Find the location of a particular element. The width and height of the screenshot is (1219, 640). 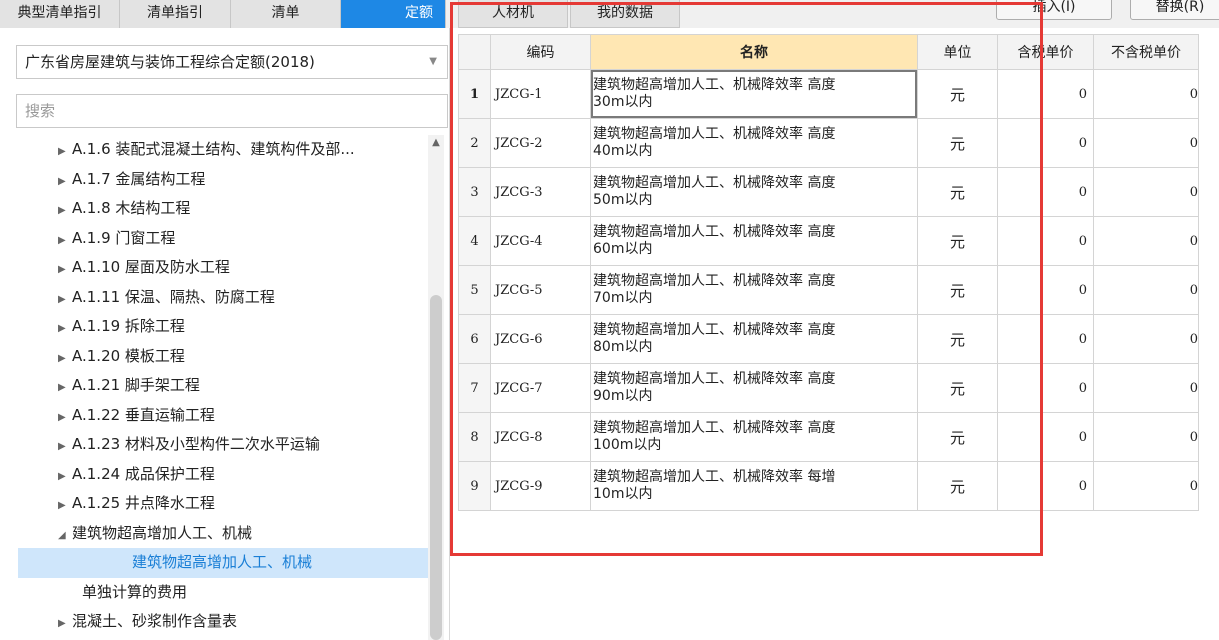

column-header-price-without-tax: 不含税单价 is located at coordinates (1146, 52).